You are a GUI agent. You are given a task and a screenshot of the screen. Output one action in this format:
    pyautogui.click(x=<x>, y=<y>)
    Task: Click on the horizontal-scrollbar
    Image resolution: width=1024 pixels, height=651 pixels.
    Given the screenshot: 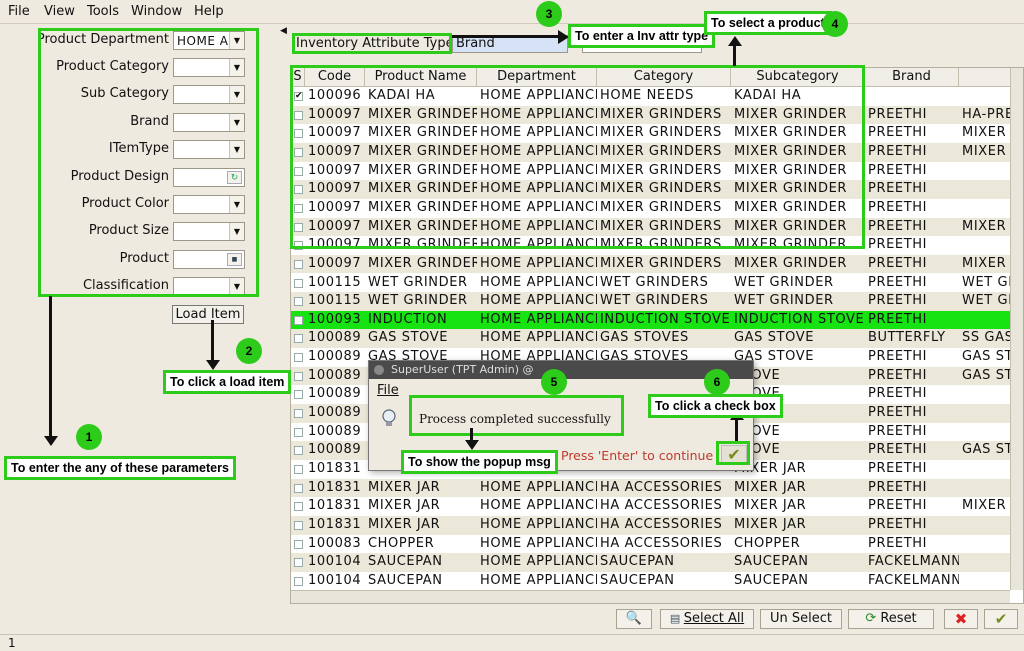 What is the action you would take?
    pyautogui.click(x=650, y=596)
    